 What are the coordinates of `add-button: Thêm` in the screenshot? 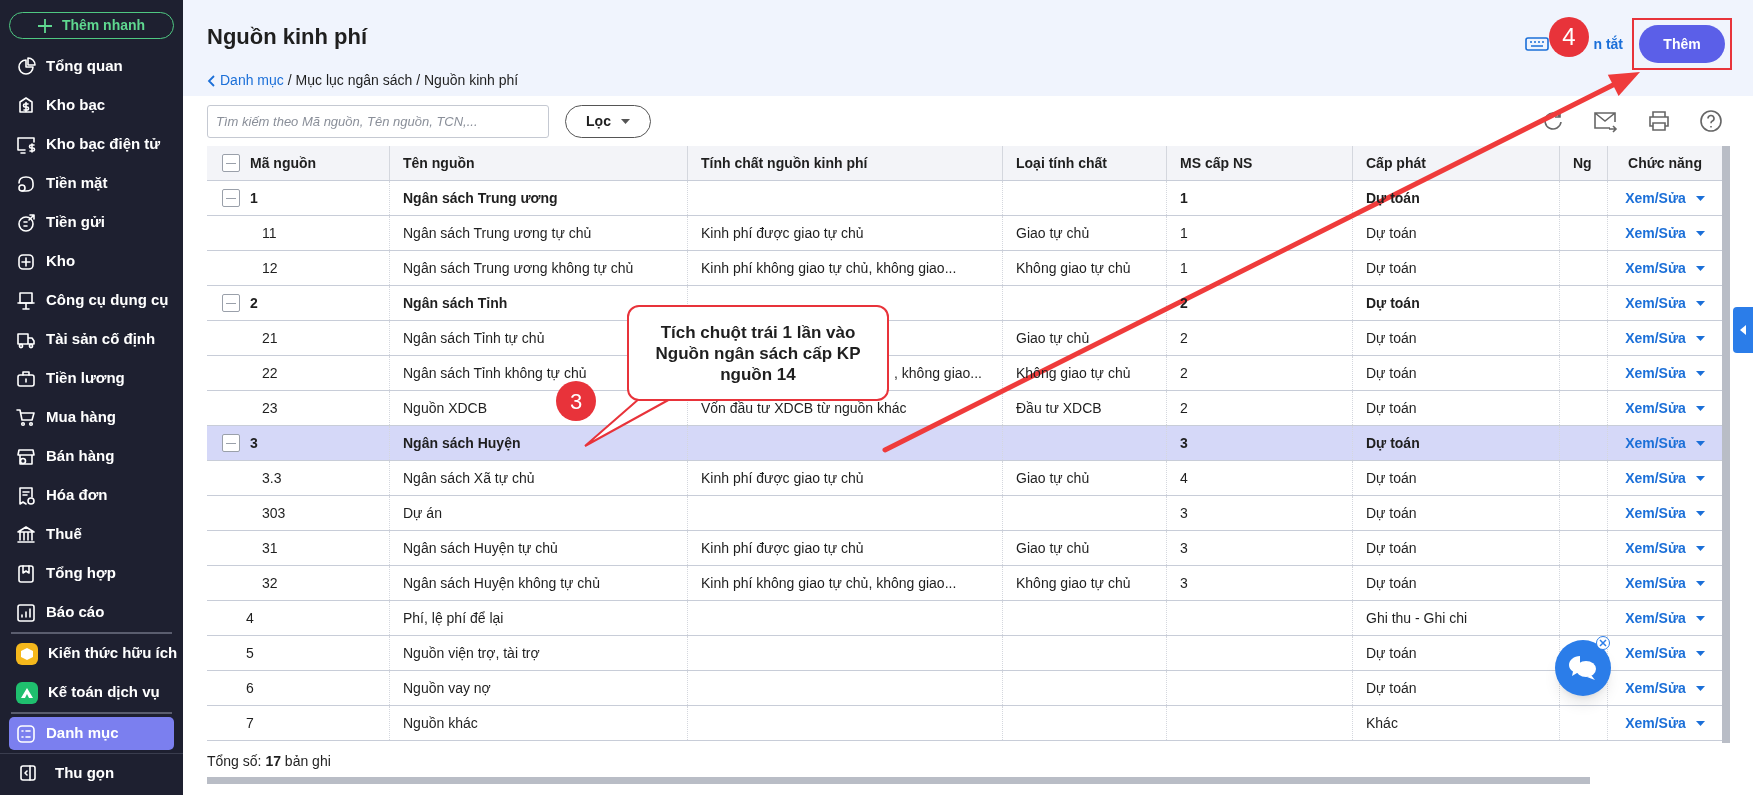 It's located at (1682, 44).